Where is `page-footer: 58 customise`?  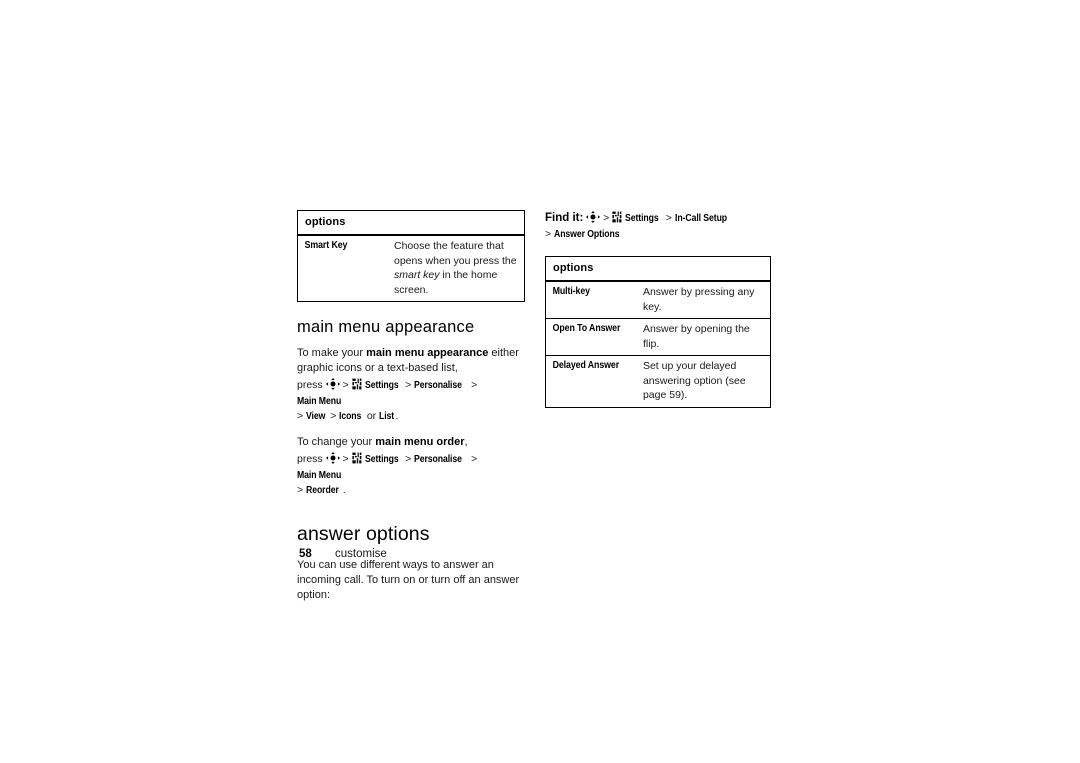
page-footer: 58 customise is located at coordinates (343, 554).